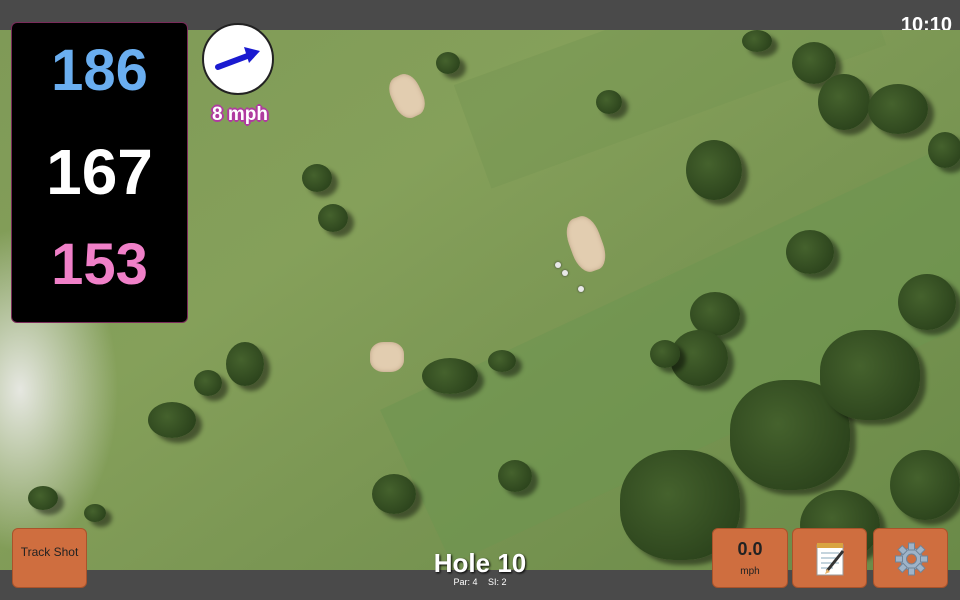 This screenshot has height=600, width=960. I want to click on arrow-icon, so click(237, 58).